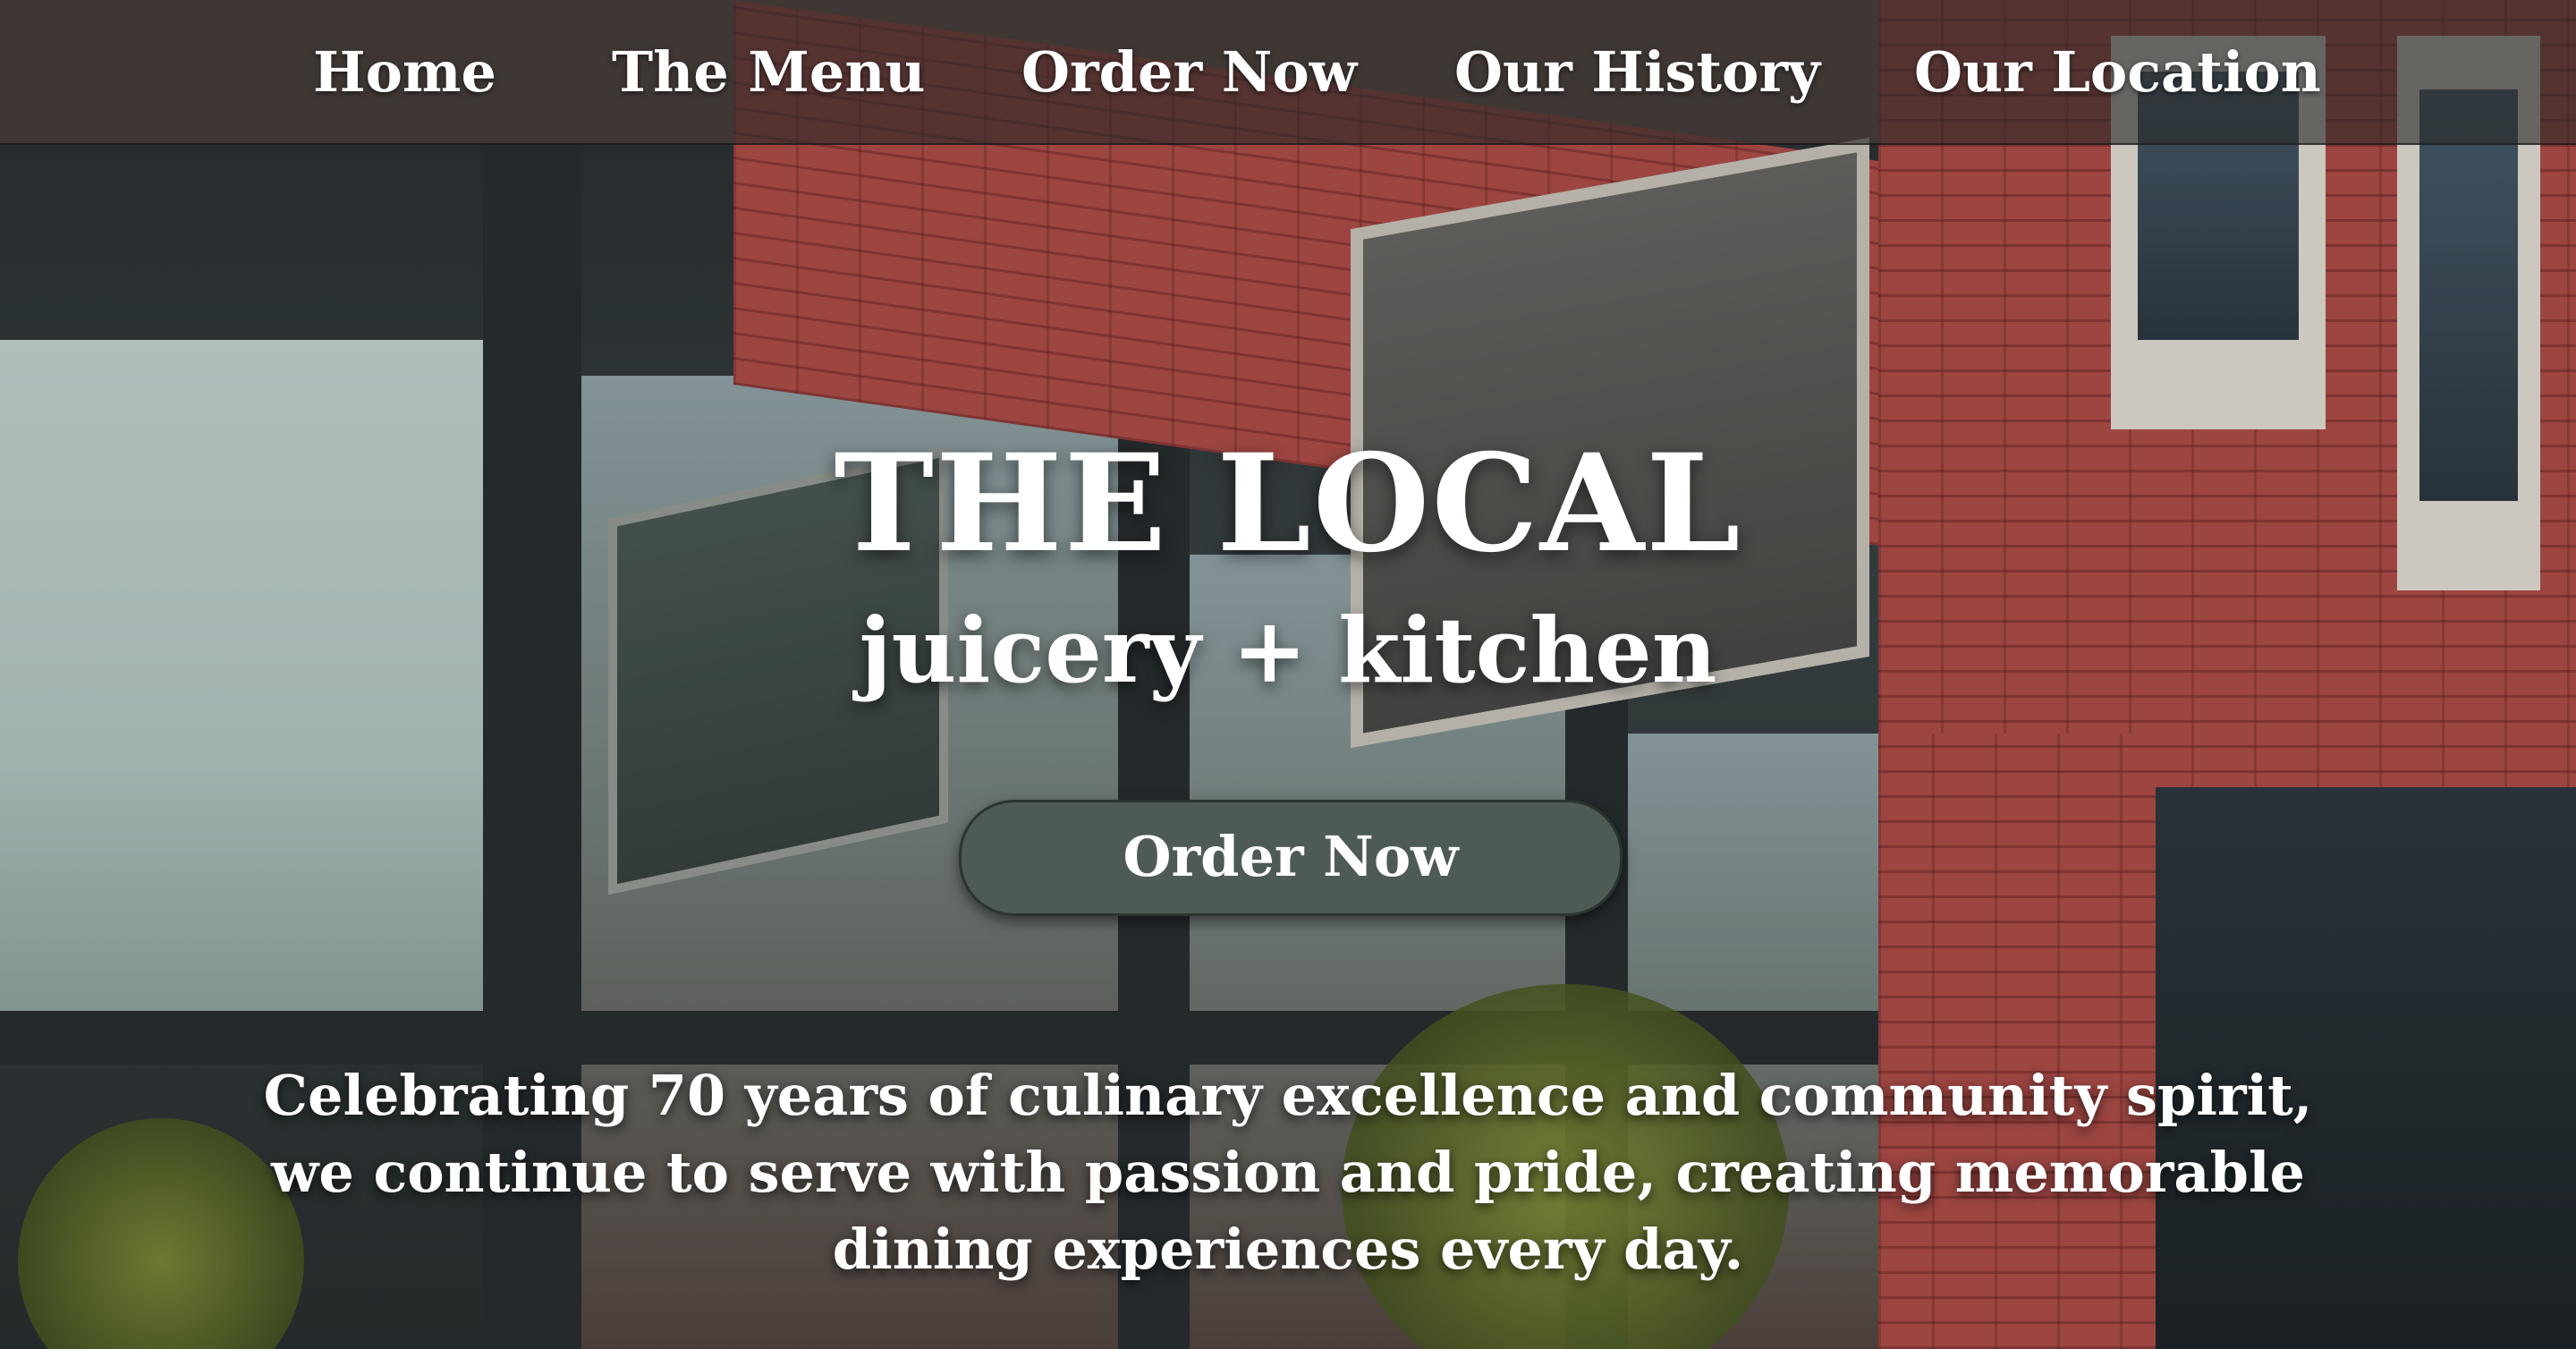 The image size is (2576, 1349). I want to click on order-now-button: Order Now, so click(1291, 858).